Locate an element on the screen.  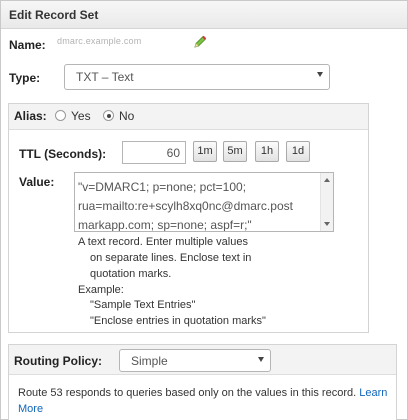
ttl-1d-button: 1d is located at coordinates (298, 151).